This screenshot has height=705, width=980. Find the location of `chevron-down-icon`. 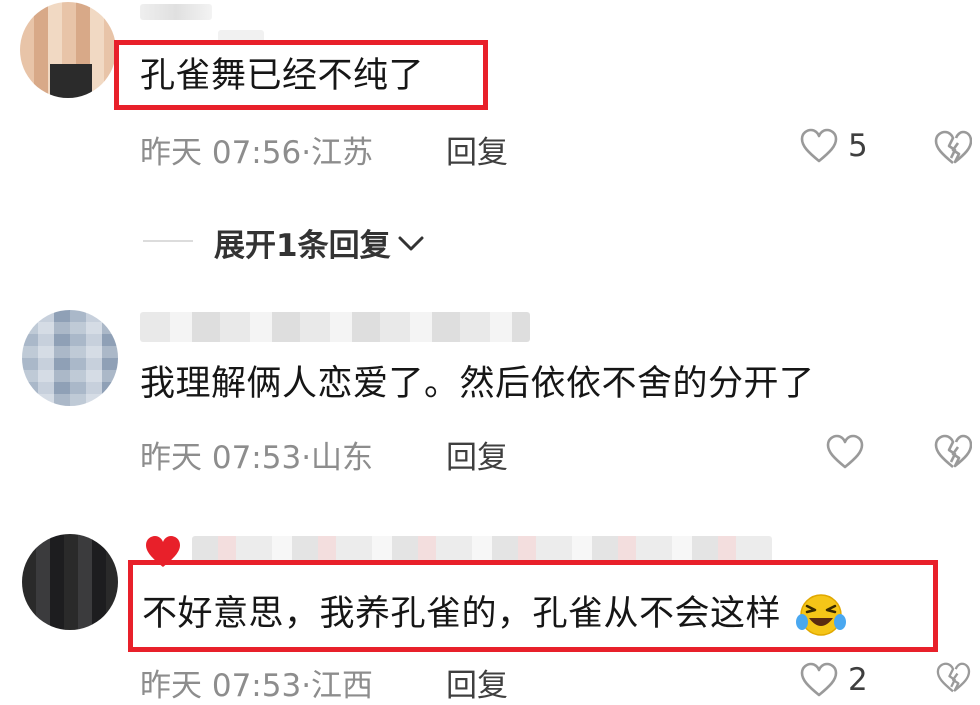

chevron-down-icon is located at coordinates (411, 243).